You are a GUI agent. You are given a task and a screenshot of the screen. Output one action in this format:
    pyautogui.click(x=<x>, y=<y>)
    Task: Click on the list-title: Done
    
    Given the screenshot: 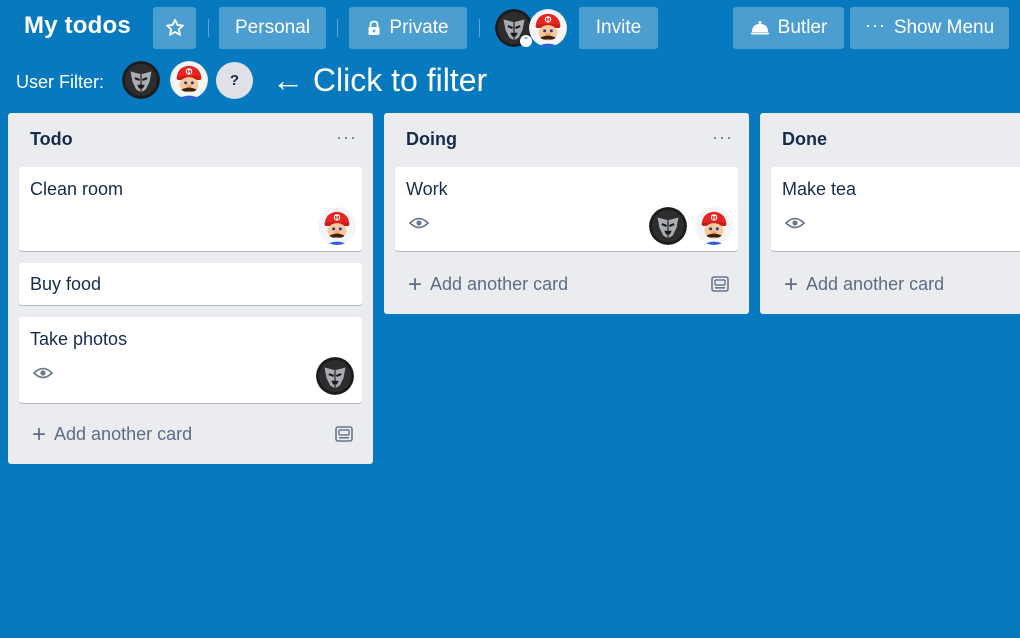 What is the action you would take?
    pyautogui.click(x=804, y=139)
    